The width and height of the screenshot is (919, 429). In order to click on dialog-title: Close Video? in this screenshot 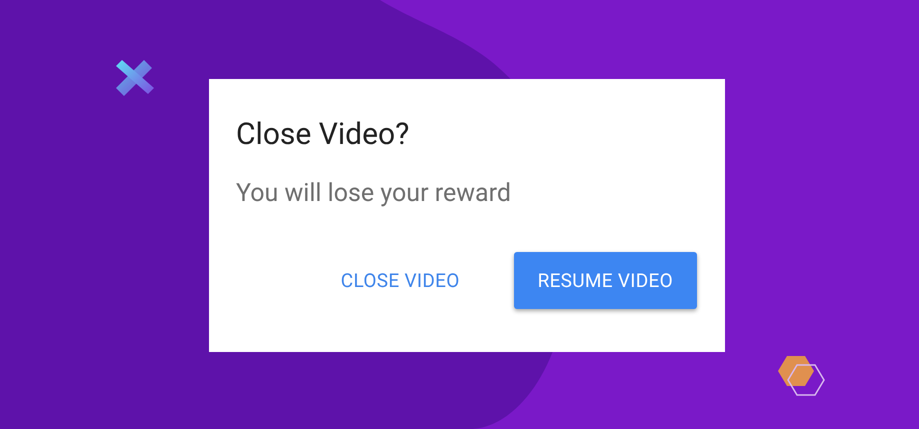, I will do `click(323, 134)`.